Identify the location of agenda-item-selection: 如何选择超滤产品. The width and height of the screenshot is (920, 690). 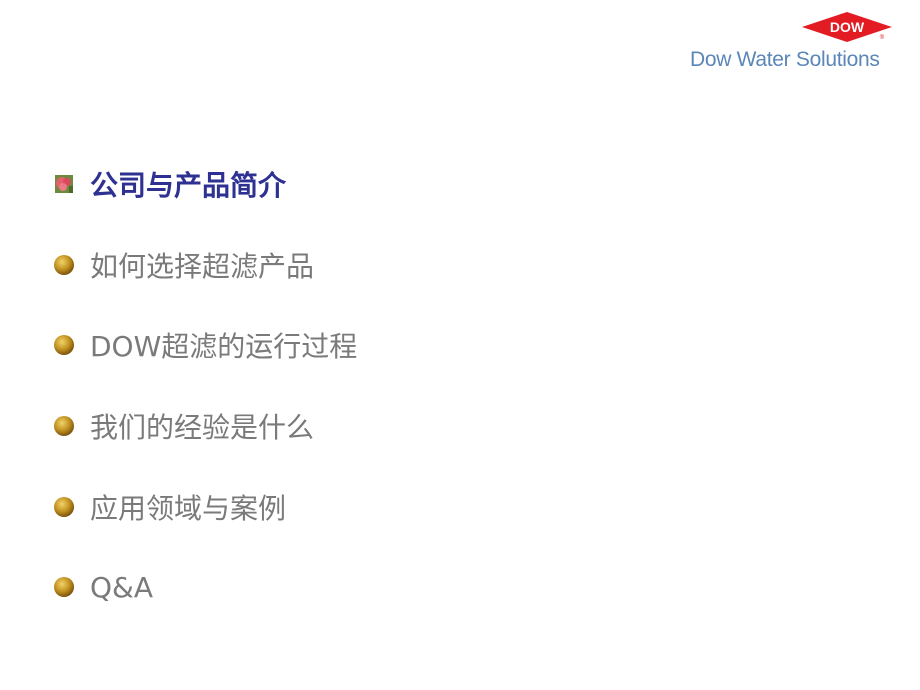
(183, 265).